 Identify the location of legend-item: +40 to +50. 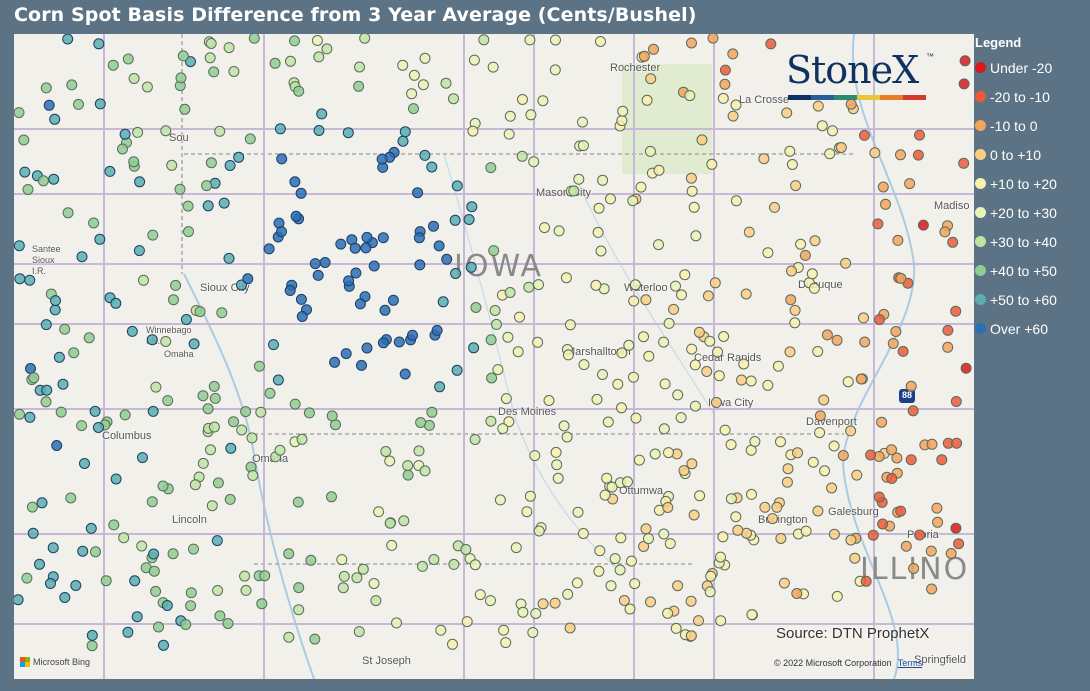
(1031, 270).